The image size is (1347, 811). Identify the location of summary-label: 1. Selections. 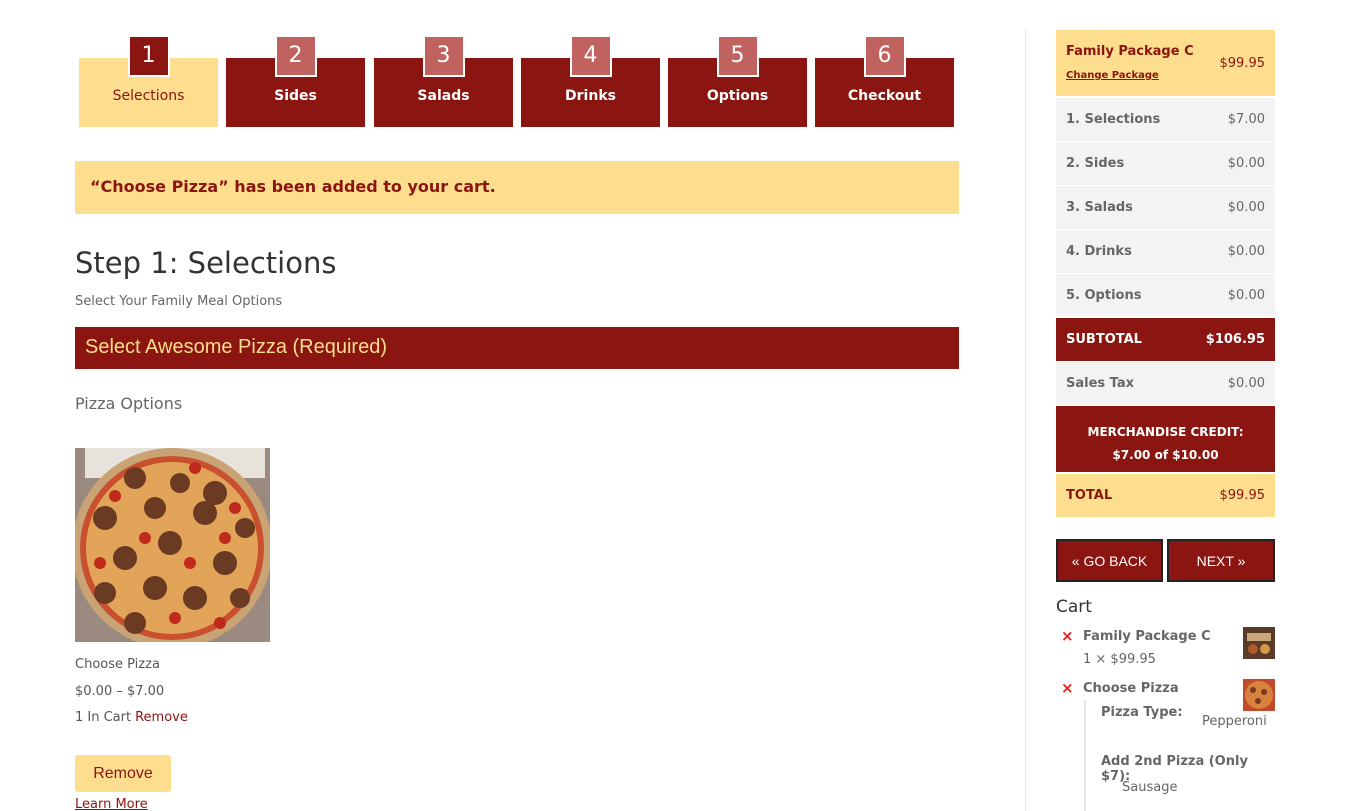
(1113, 119).